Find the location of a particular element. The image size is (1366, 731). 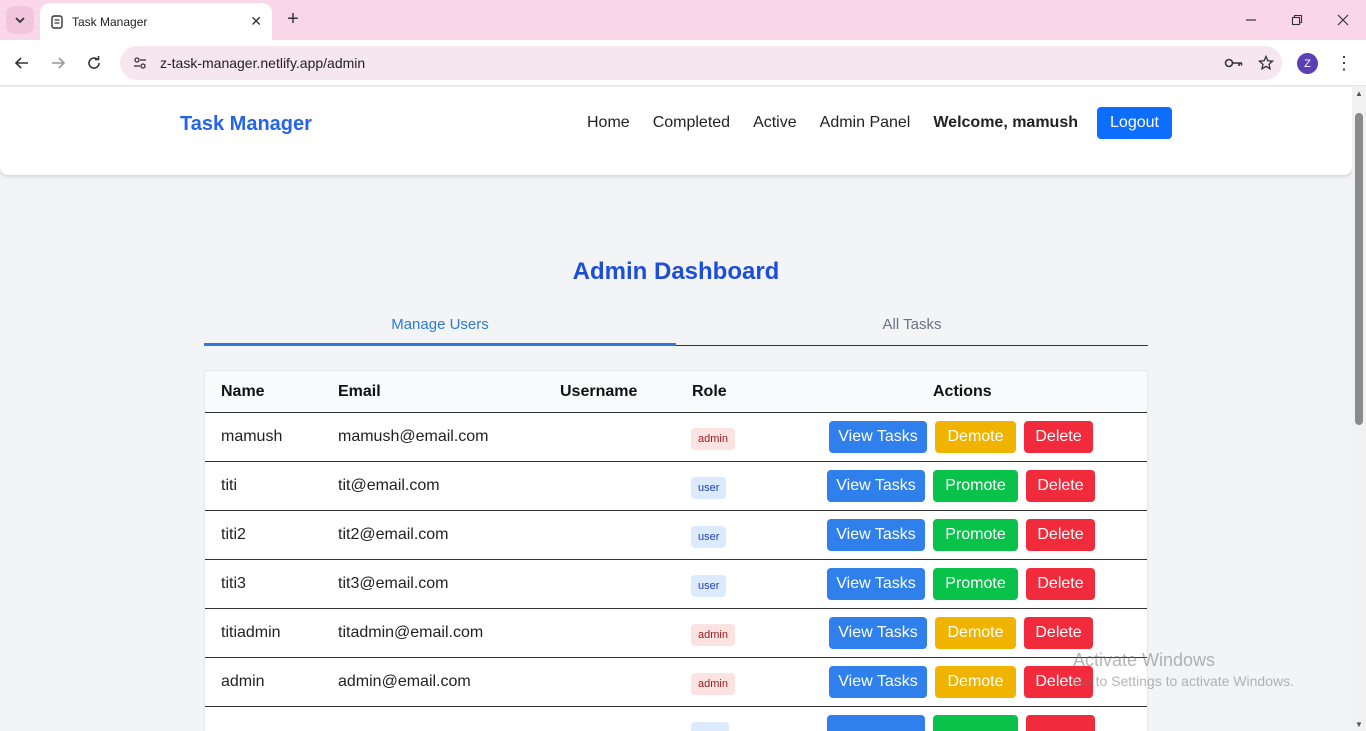

tab-search-button is located at coordinates (20, 20).